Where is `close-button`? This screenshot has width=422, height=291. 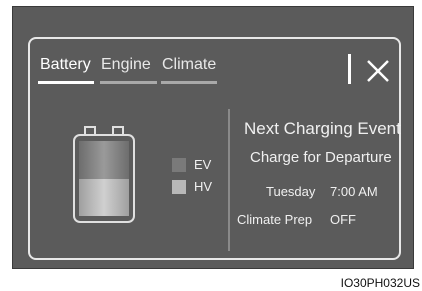 close-button is located at coordinates (378, 69).